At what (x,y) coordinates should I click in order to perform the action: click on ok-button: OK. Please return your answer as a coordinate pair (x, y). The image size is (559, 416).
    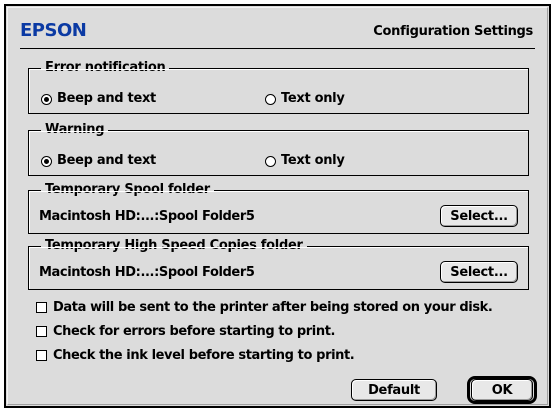
    Looking at the image, I should click on (502, 390).